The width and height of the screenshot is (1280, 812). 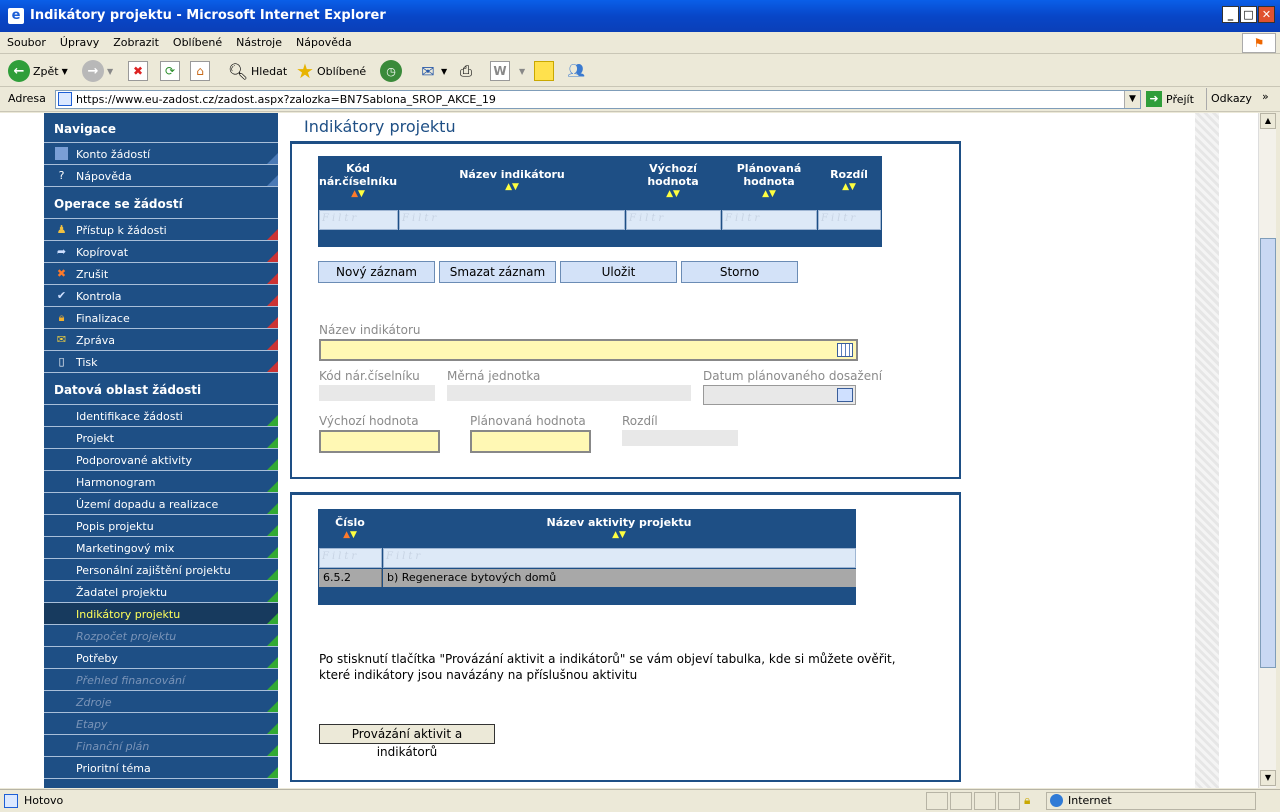 I want to click on filter-vychozi: Filtr, so click(x=673, y=220).